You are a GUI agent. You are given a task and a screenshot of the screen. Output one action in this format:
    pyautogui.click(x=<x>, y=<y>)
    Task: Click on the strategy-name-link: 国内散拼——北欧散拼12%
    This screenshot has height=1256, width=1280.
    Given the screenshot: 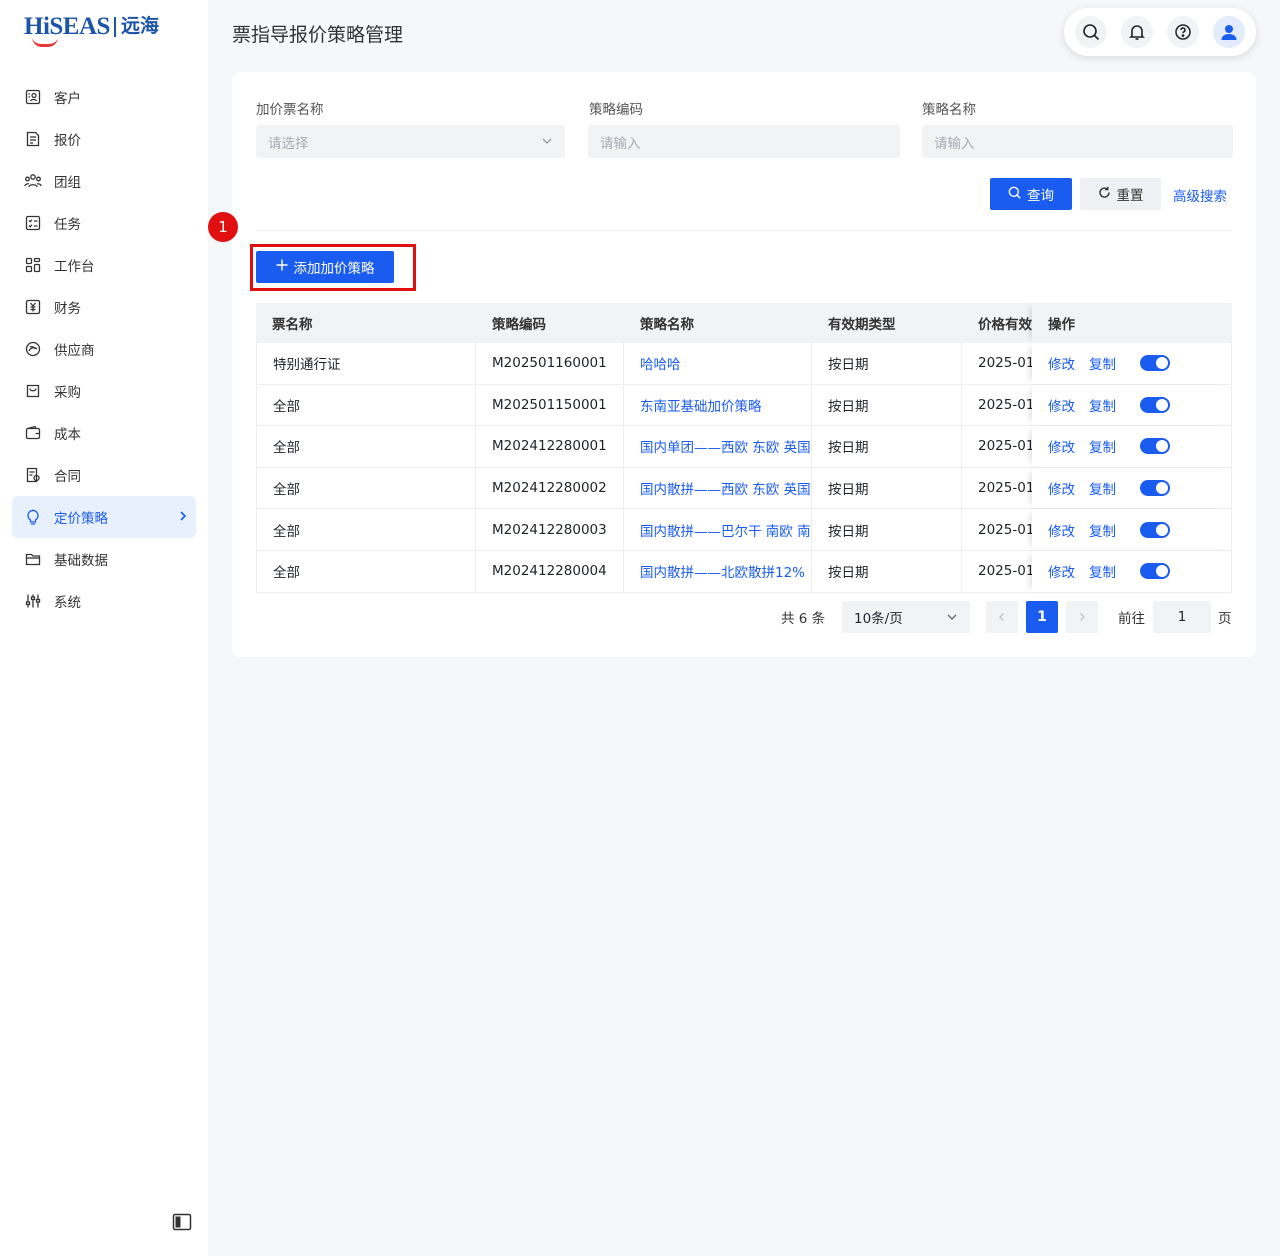 What is the action you would take?
    pyautogui.click(x=718, y=571)
    